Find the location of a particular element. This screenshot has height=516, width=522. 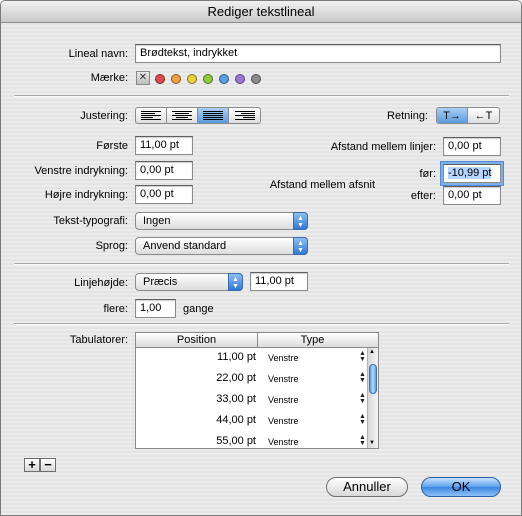

align-right-button is located at coordinates (244, 115).